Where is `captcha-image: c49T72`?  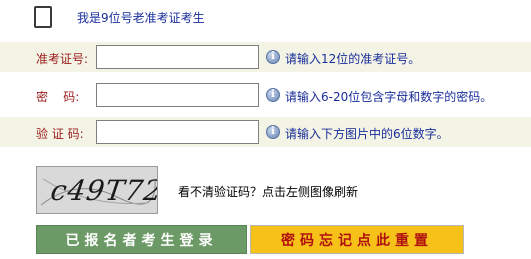
captcha-image: c49T72 is located at coordinates (97, 190).